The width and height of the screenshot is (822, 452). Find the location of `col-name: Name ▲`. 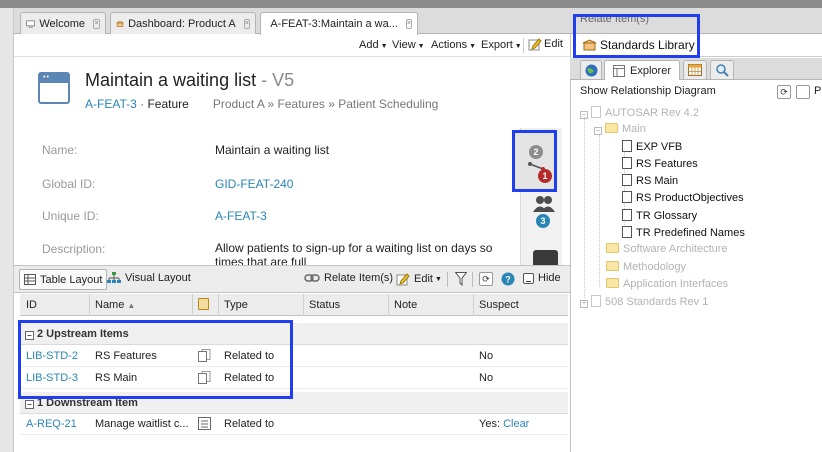

col-name: Name ▲ is located at coordinates (115, 305).